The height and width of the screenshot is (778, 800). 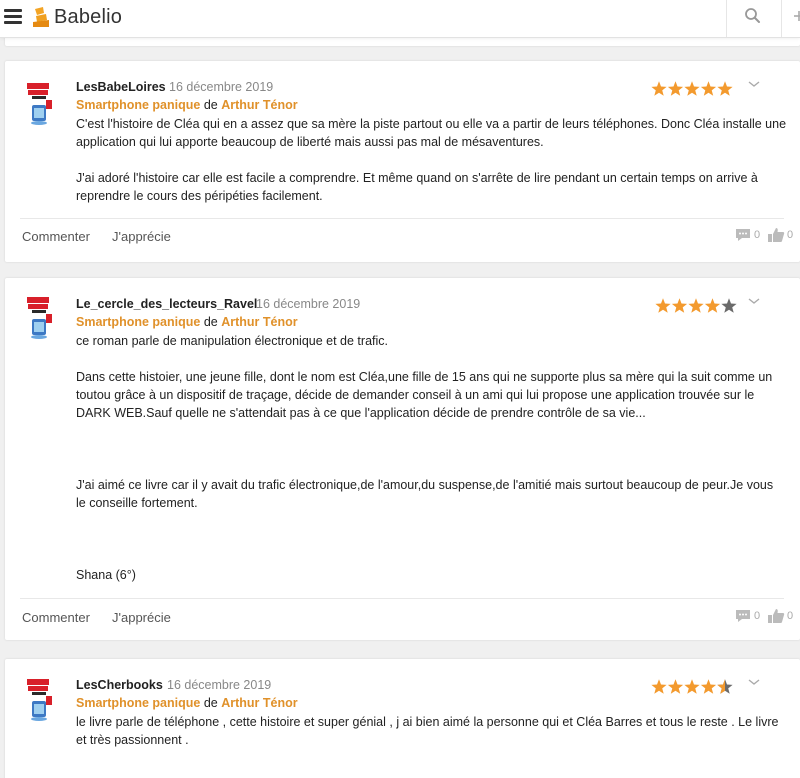 I want to click on logo: Babelio, so click(x=77, y=17).